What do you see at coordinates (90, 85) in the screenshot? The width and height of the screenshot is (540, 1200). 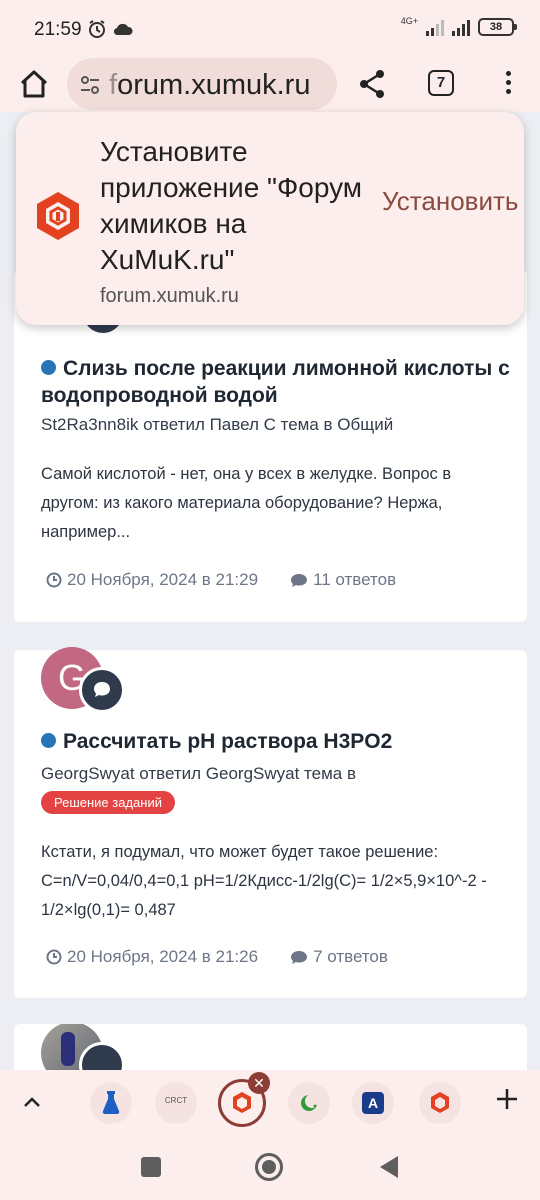 I see `site-settings-icon` at bounding box center [90, 85].